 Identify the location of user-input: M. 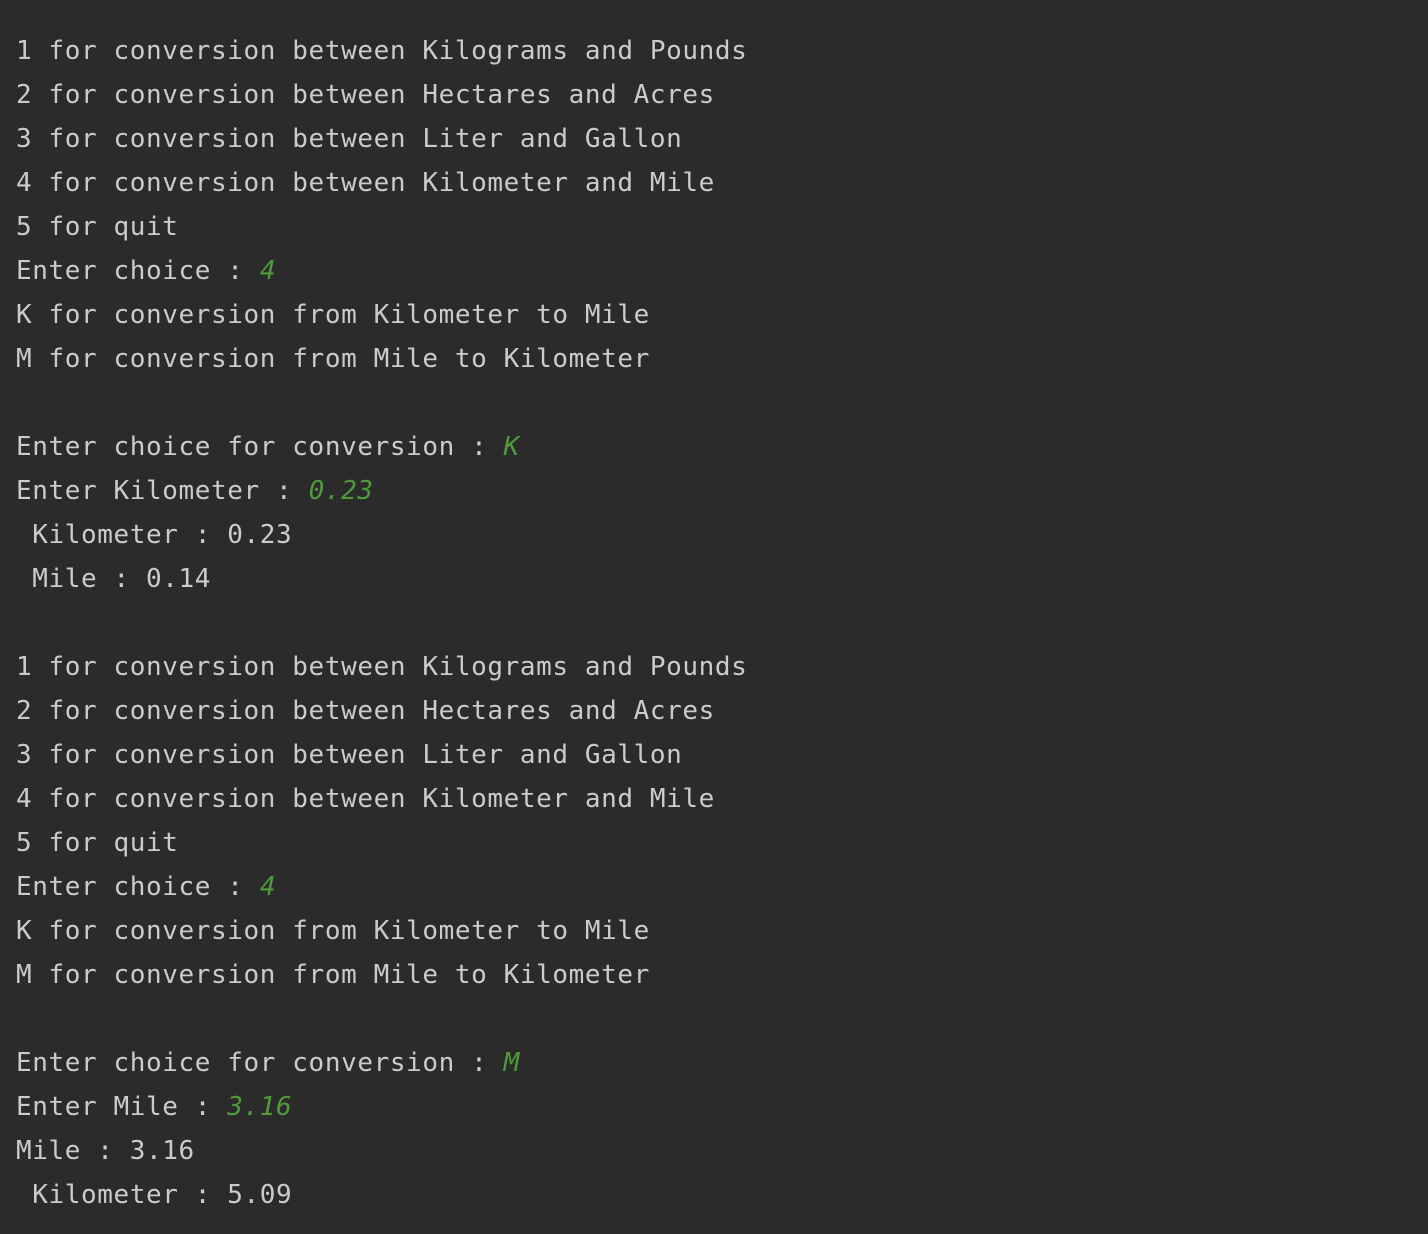
(511, 1063).